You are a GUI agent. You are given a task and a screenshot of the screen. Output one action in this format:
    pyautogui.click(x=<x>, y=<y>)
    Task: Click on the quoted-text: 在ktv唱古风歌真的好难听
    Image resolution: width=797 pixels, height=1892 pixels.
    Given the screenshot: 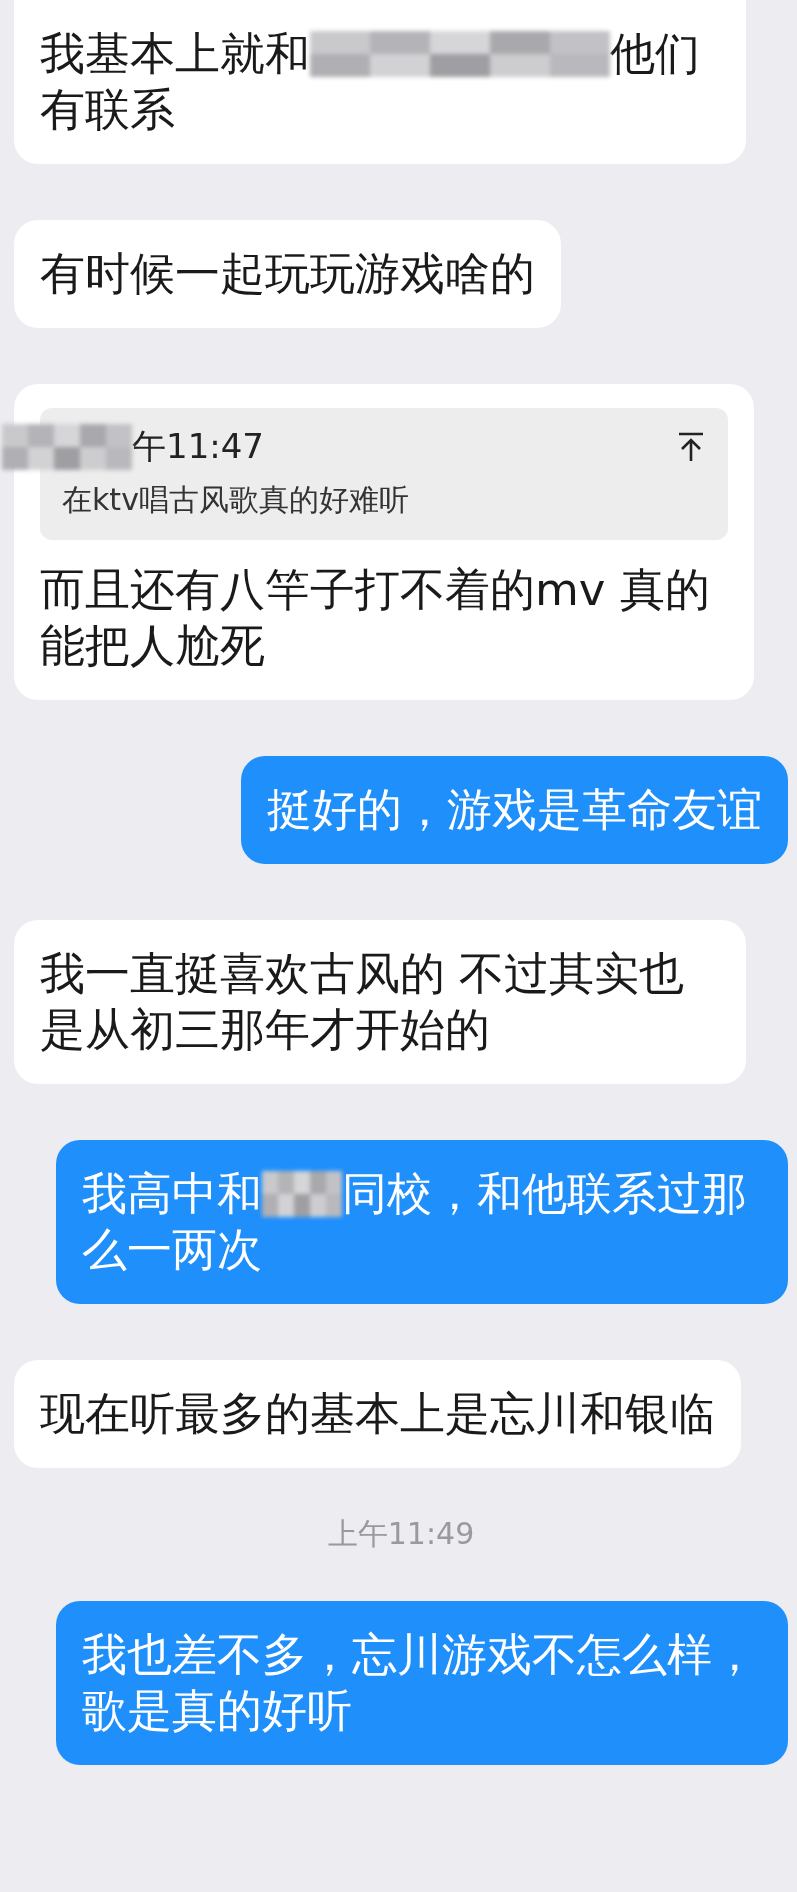 What is the action you would take?
    pyautogui.click(x=236, y=500)
    